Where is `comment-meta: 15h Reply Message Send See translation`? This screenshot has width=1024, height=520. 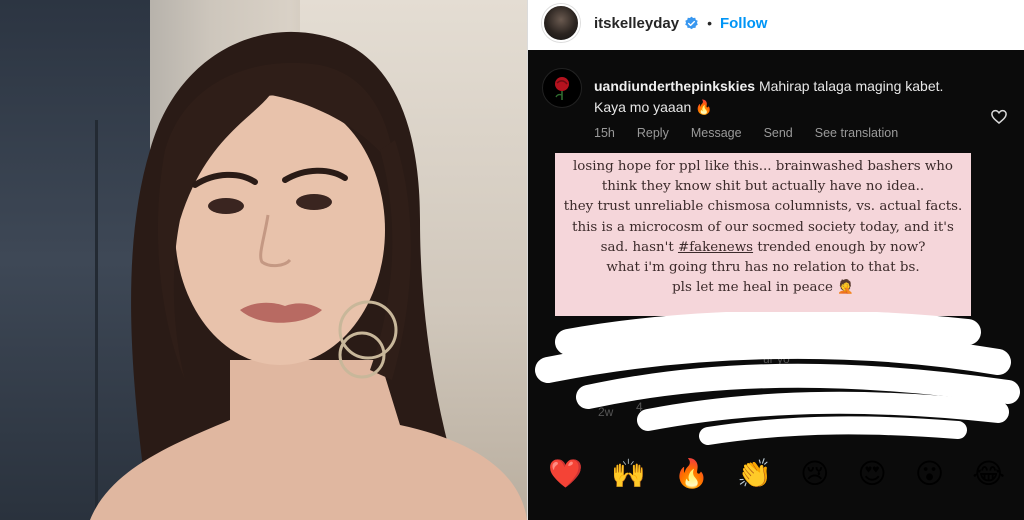 comment-meta: 15h Reply Message Send See translation is located at coordinates (746, 133).